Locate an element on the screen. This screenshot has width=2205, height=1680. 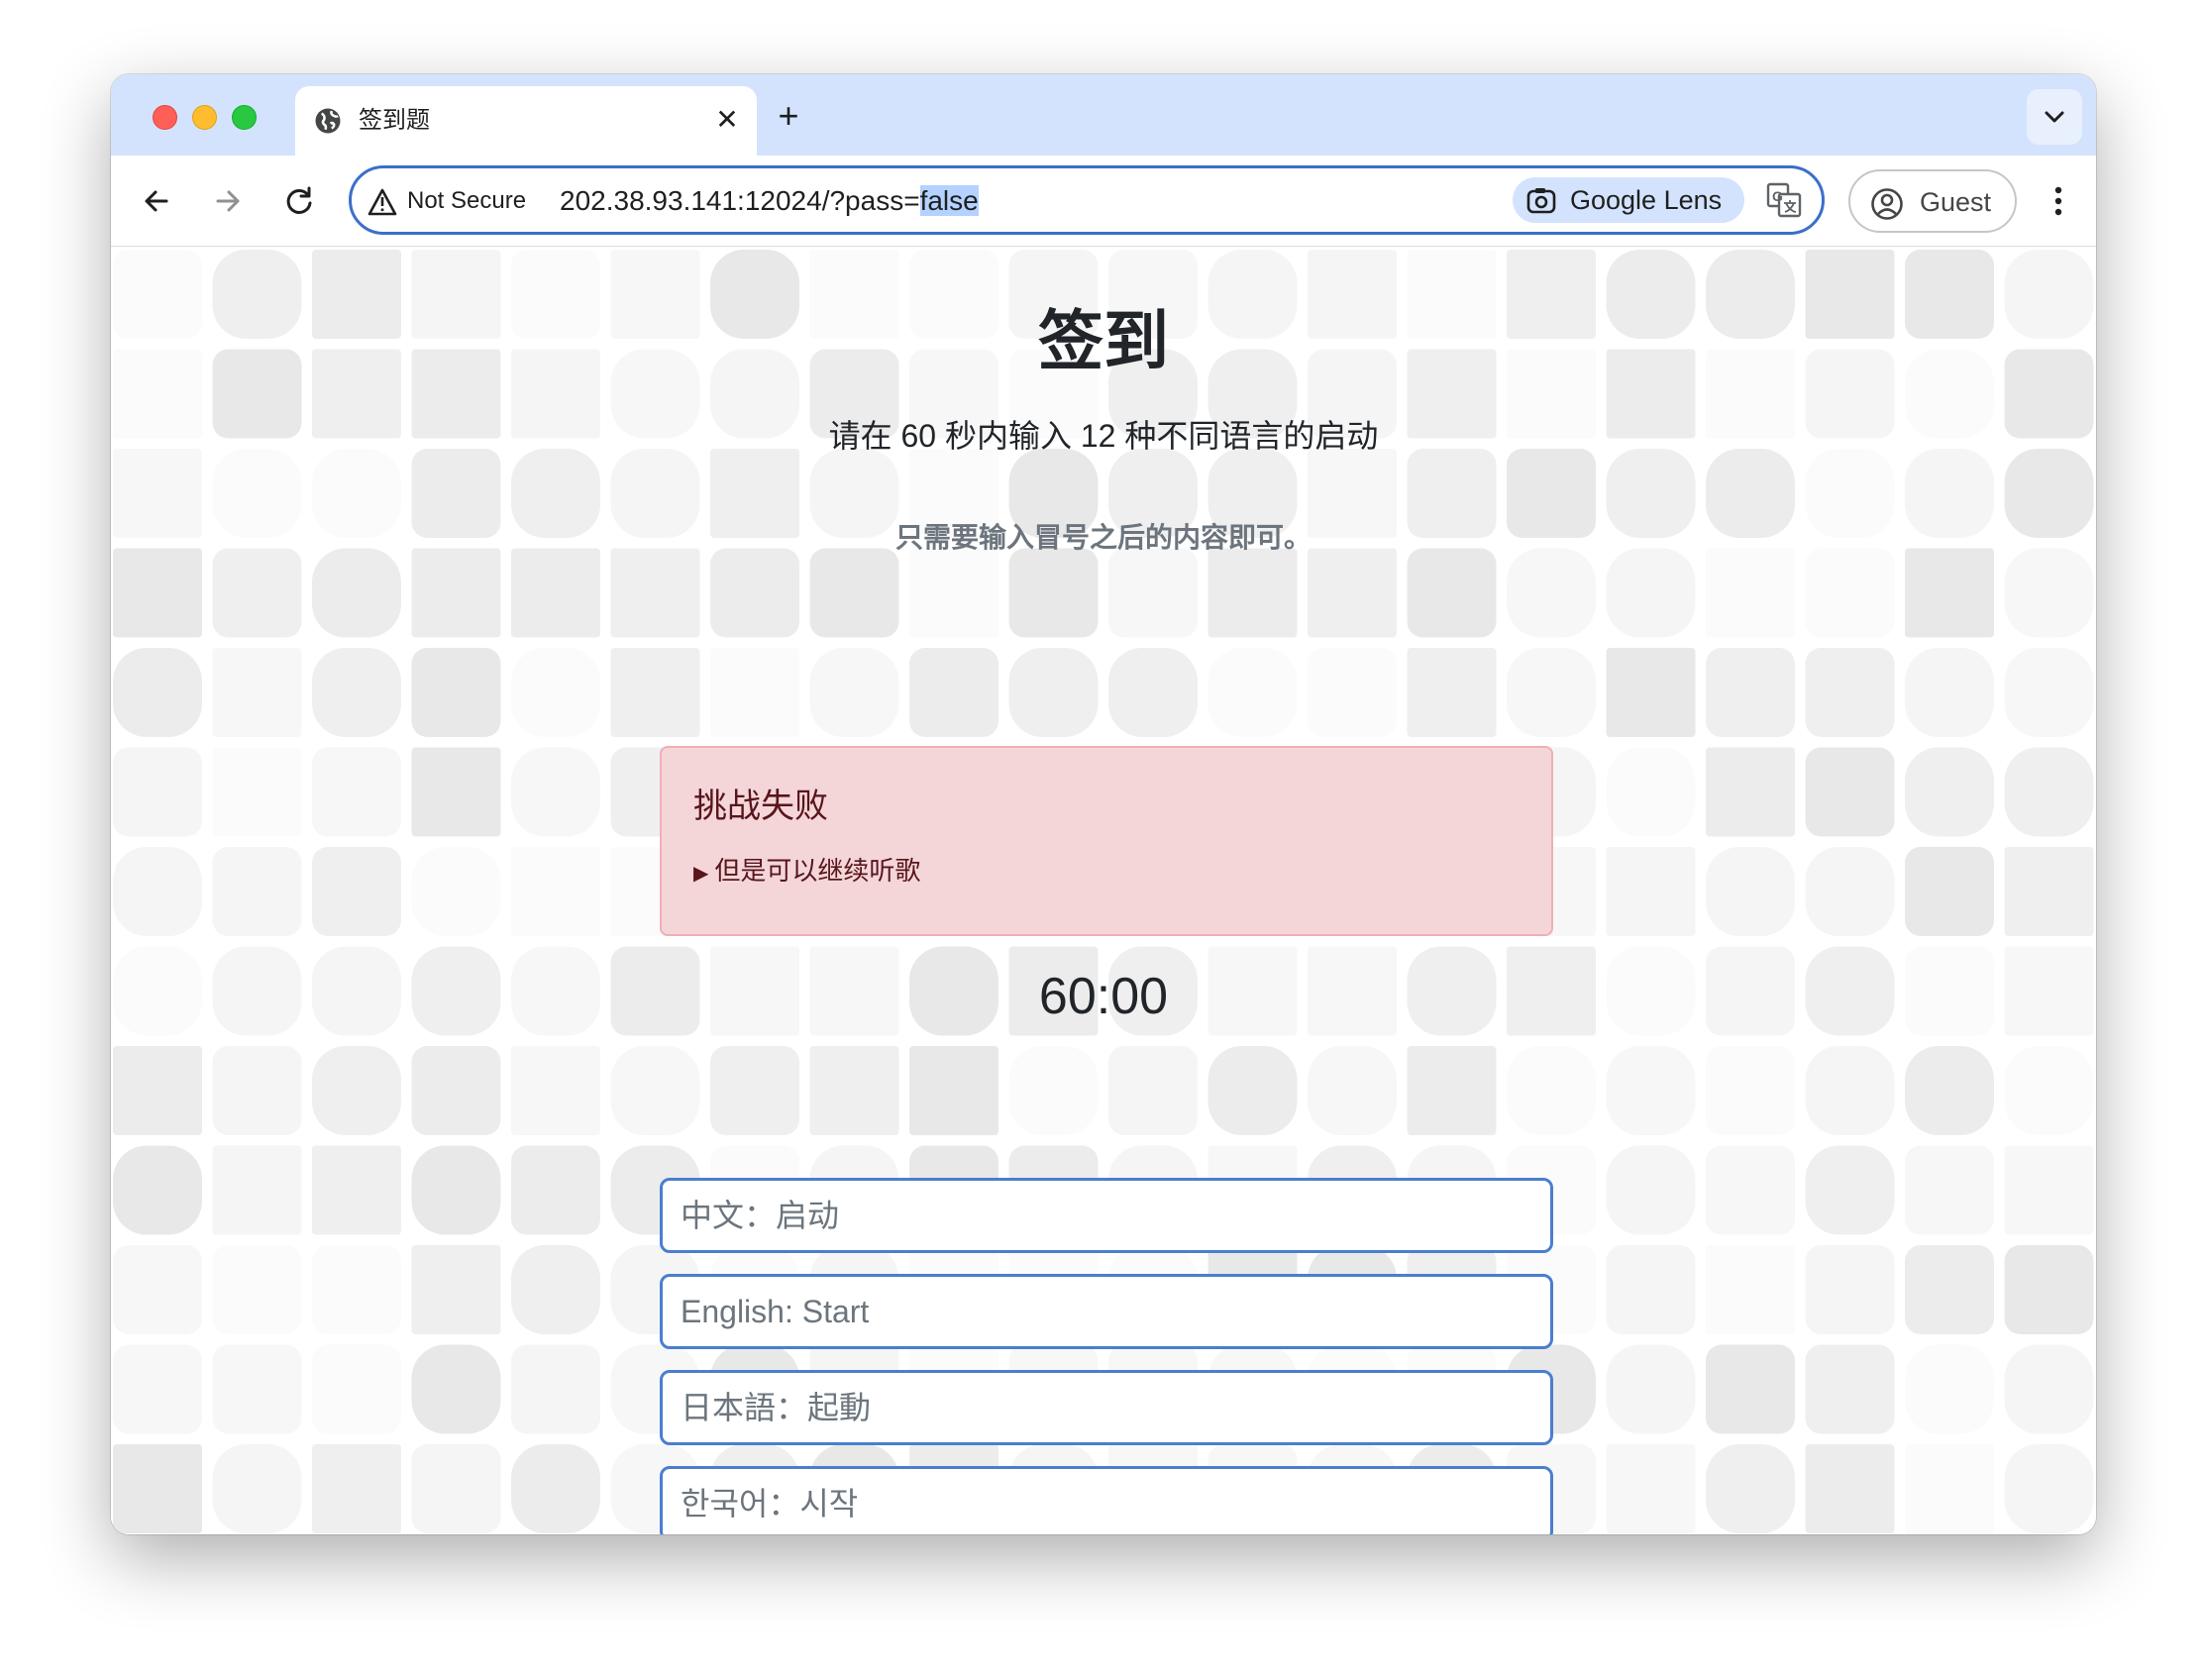
input-chinese is located at coordinates (1106, 1215).